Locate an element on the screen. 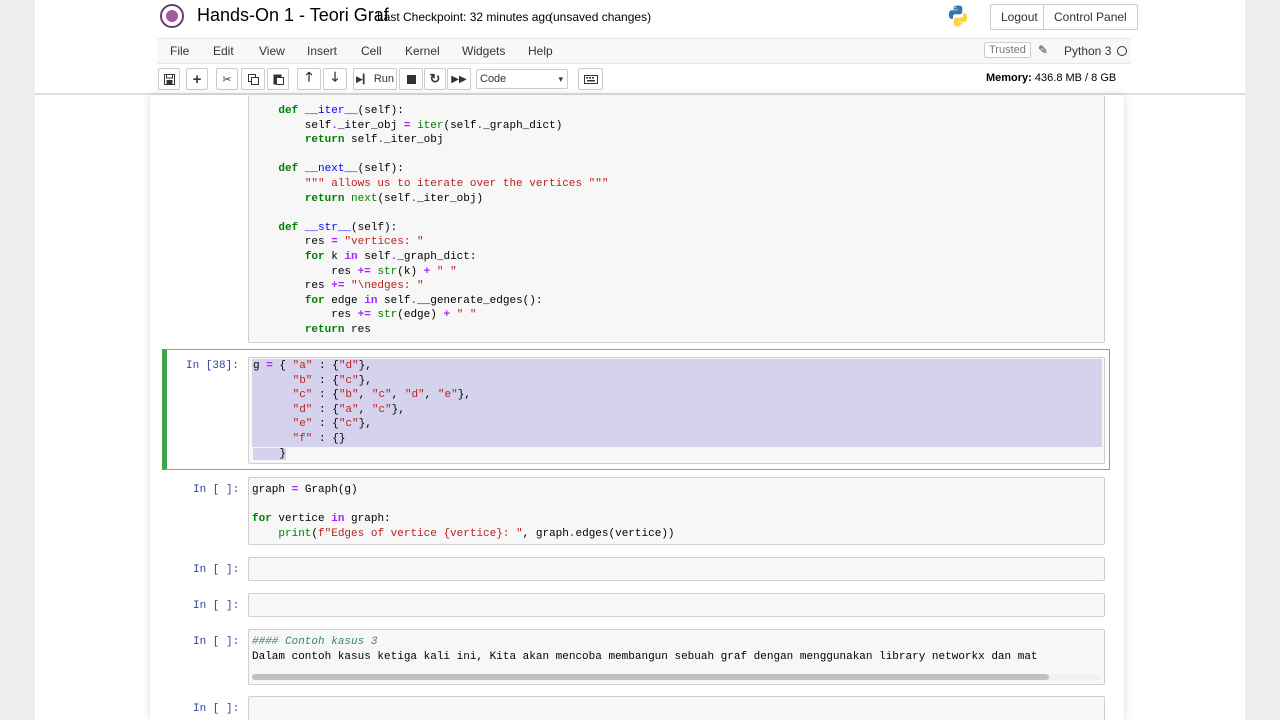 The width and height of the screenshot is (1280, 720). memory-label: Memory: is located at coordinates (1009, 78).